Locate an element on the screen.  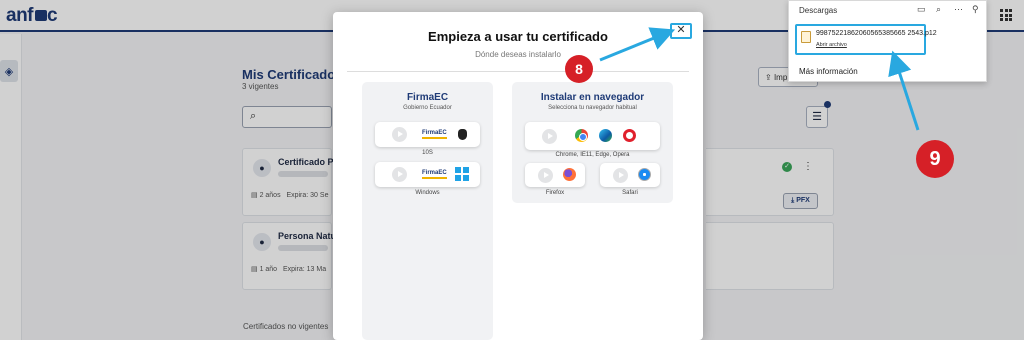
filter-active-dot is located at coordinates (827, 104).